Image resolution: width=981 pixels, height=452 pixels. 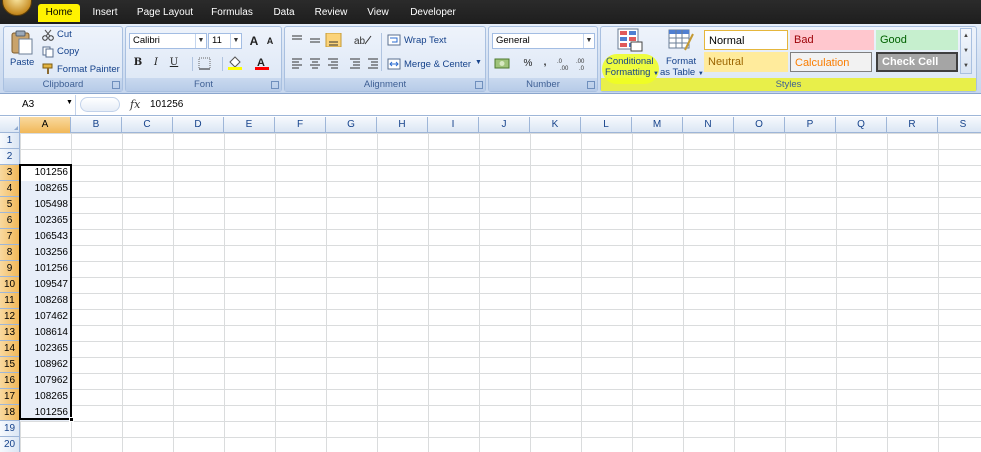 I want to click on row-header-13: 13, so click(x=10, y=333).